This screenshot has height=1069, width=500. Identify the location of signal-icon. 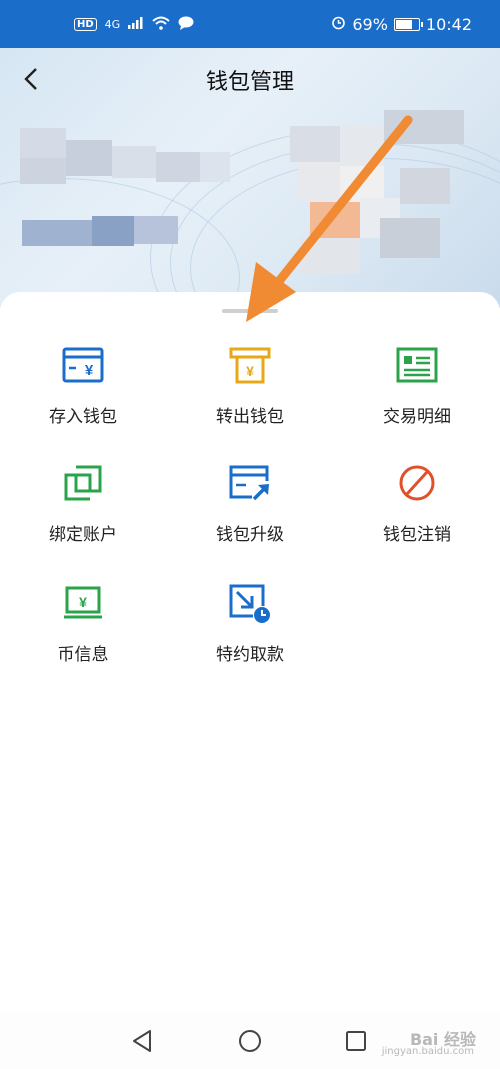
(136, 24).